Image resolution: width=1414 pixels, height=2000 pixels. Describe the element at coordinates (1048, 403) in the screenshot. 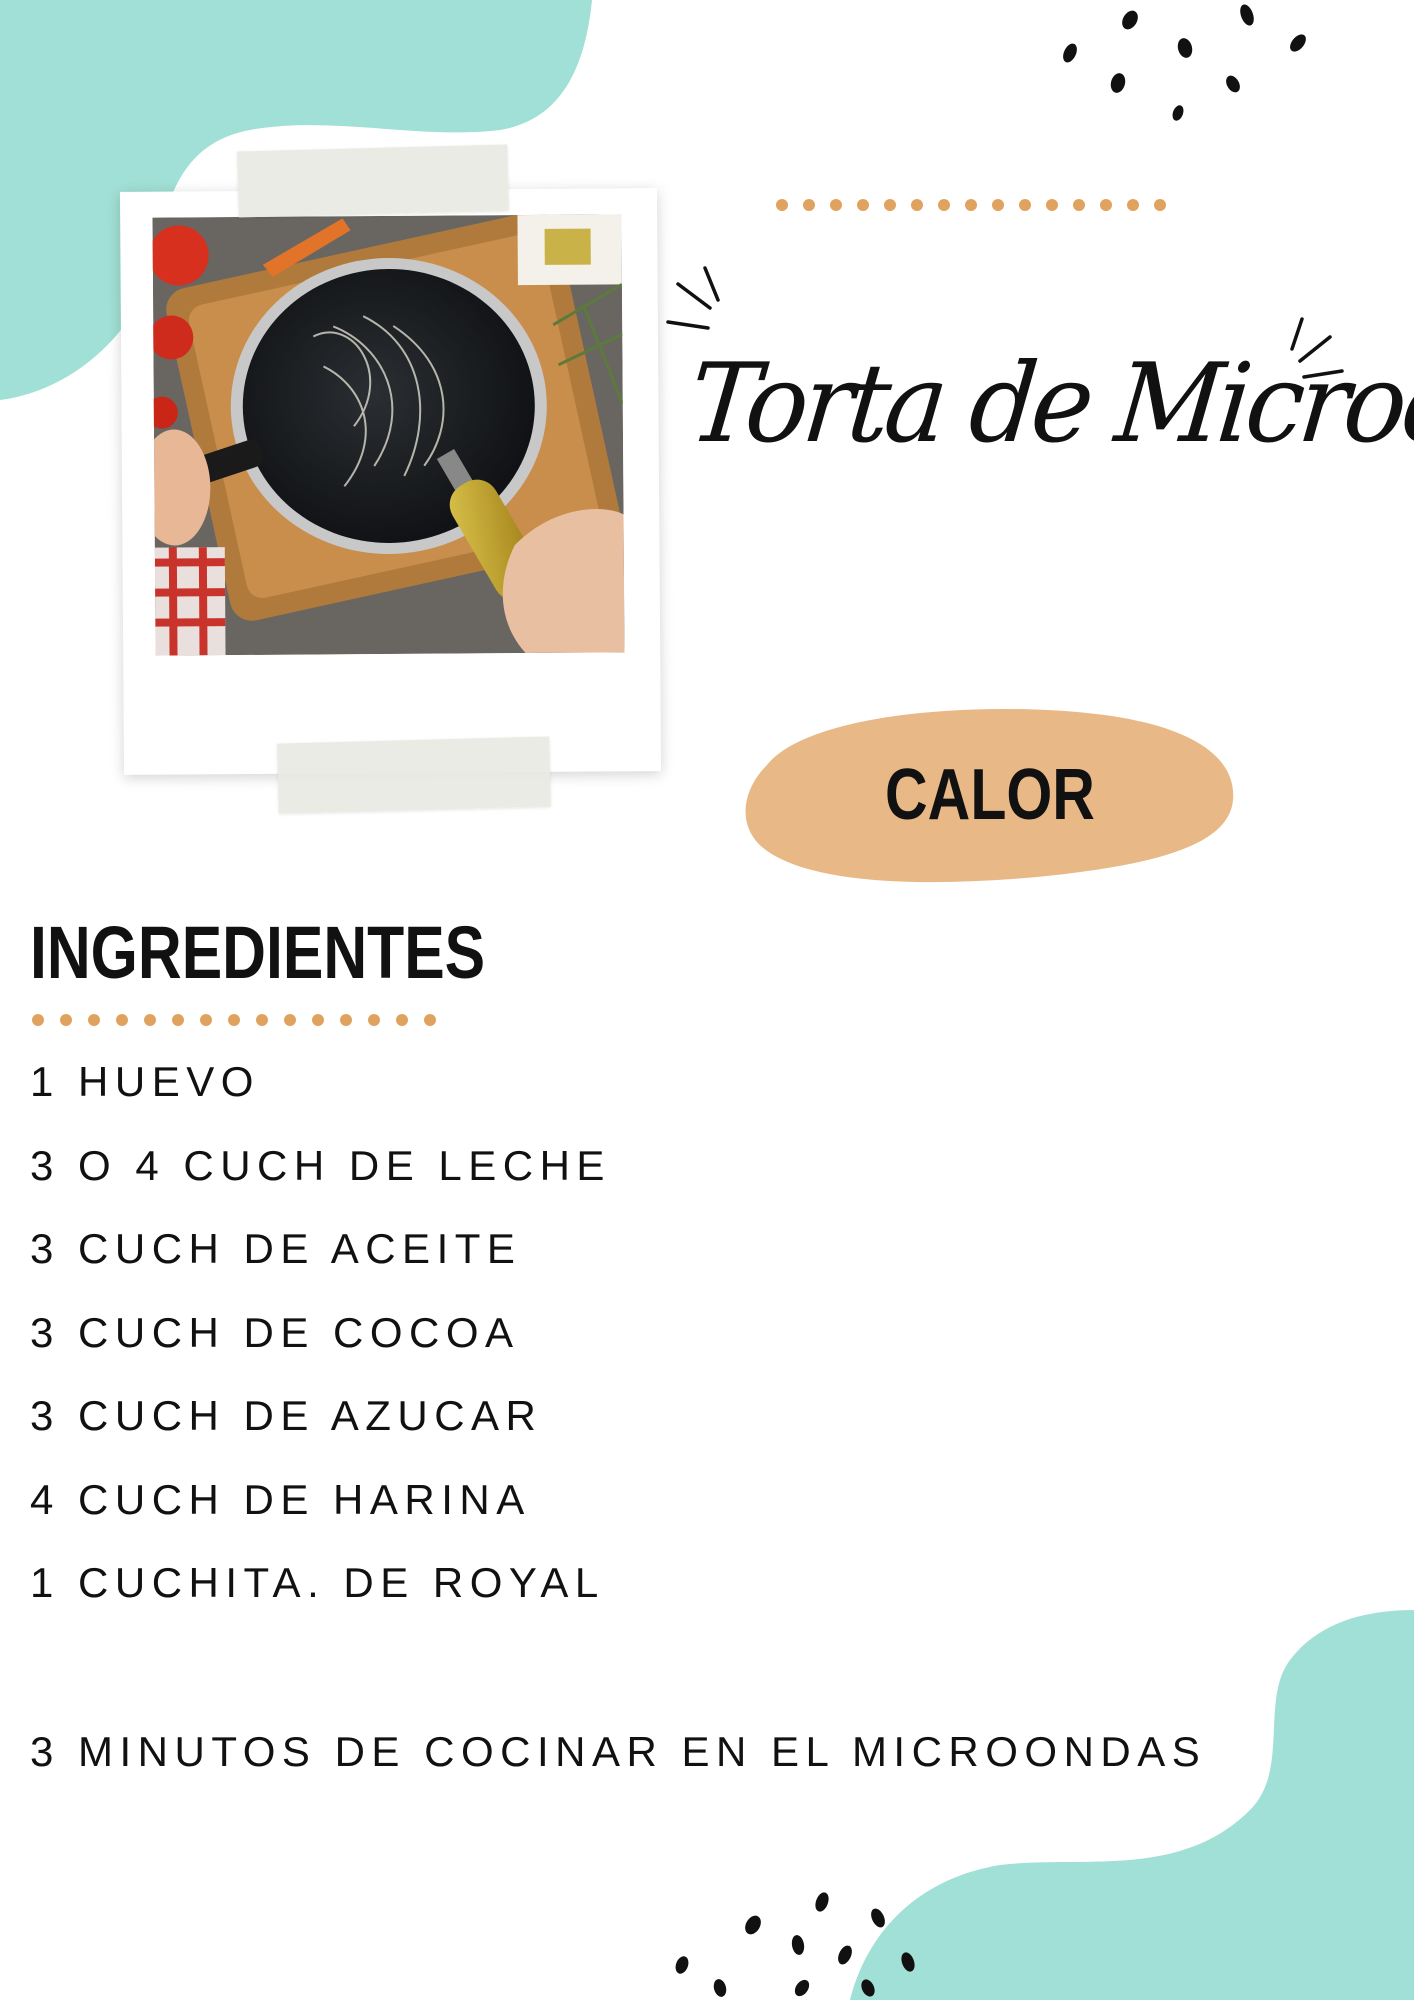

I see `recipe-title: Torta de Microondas` at that location.